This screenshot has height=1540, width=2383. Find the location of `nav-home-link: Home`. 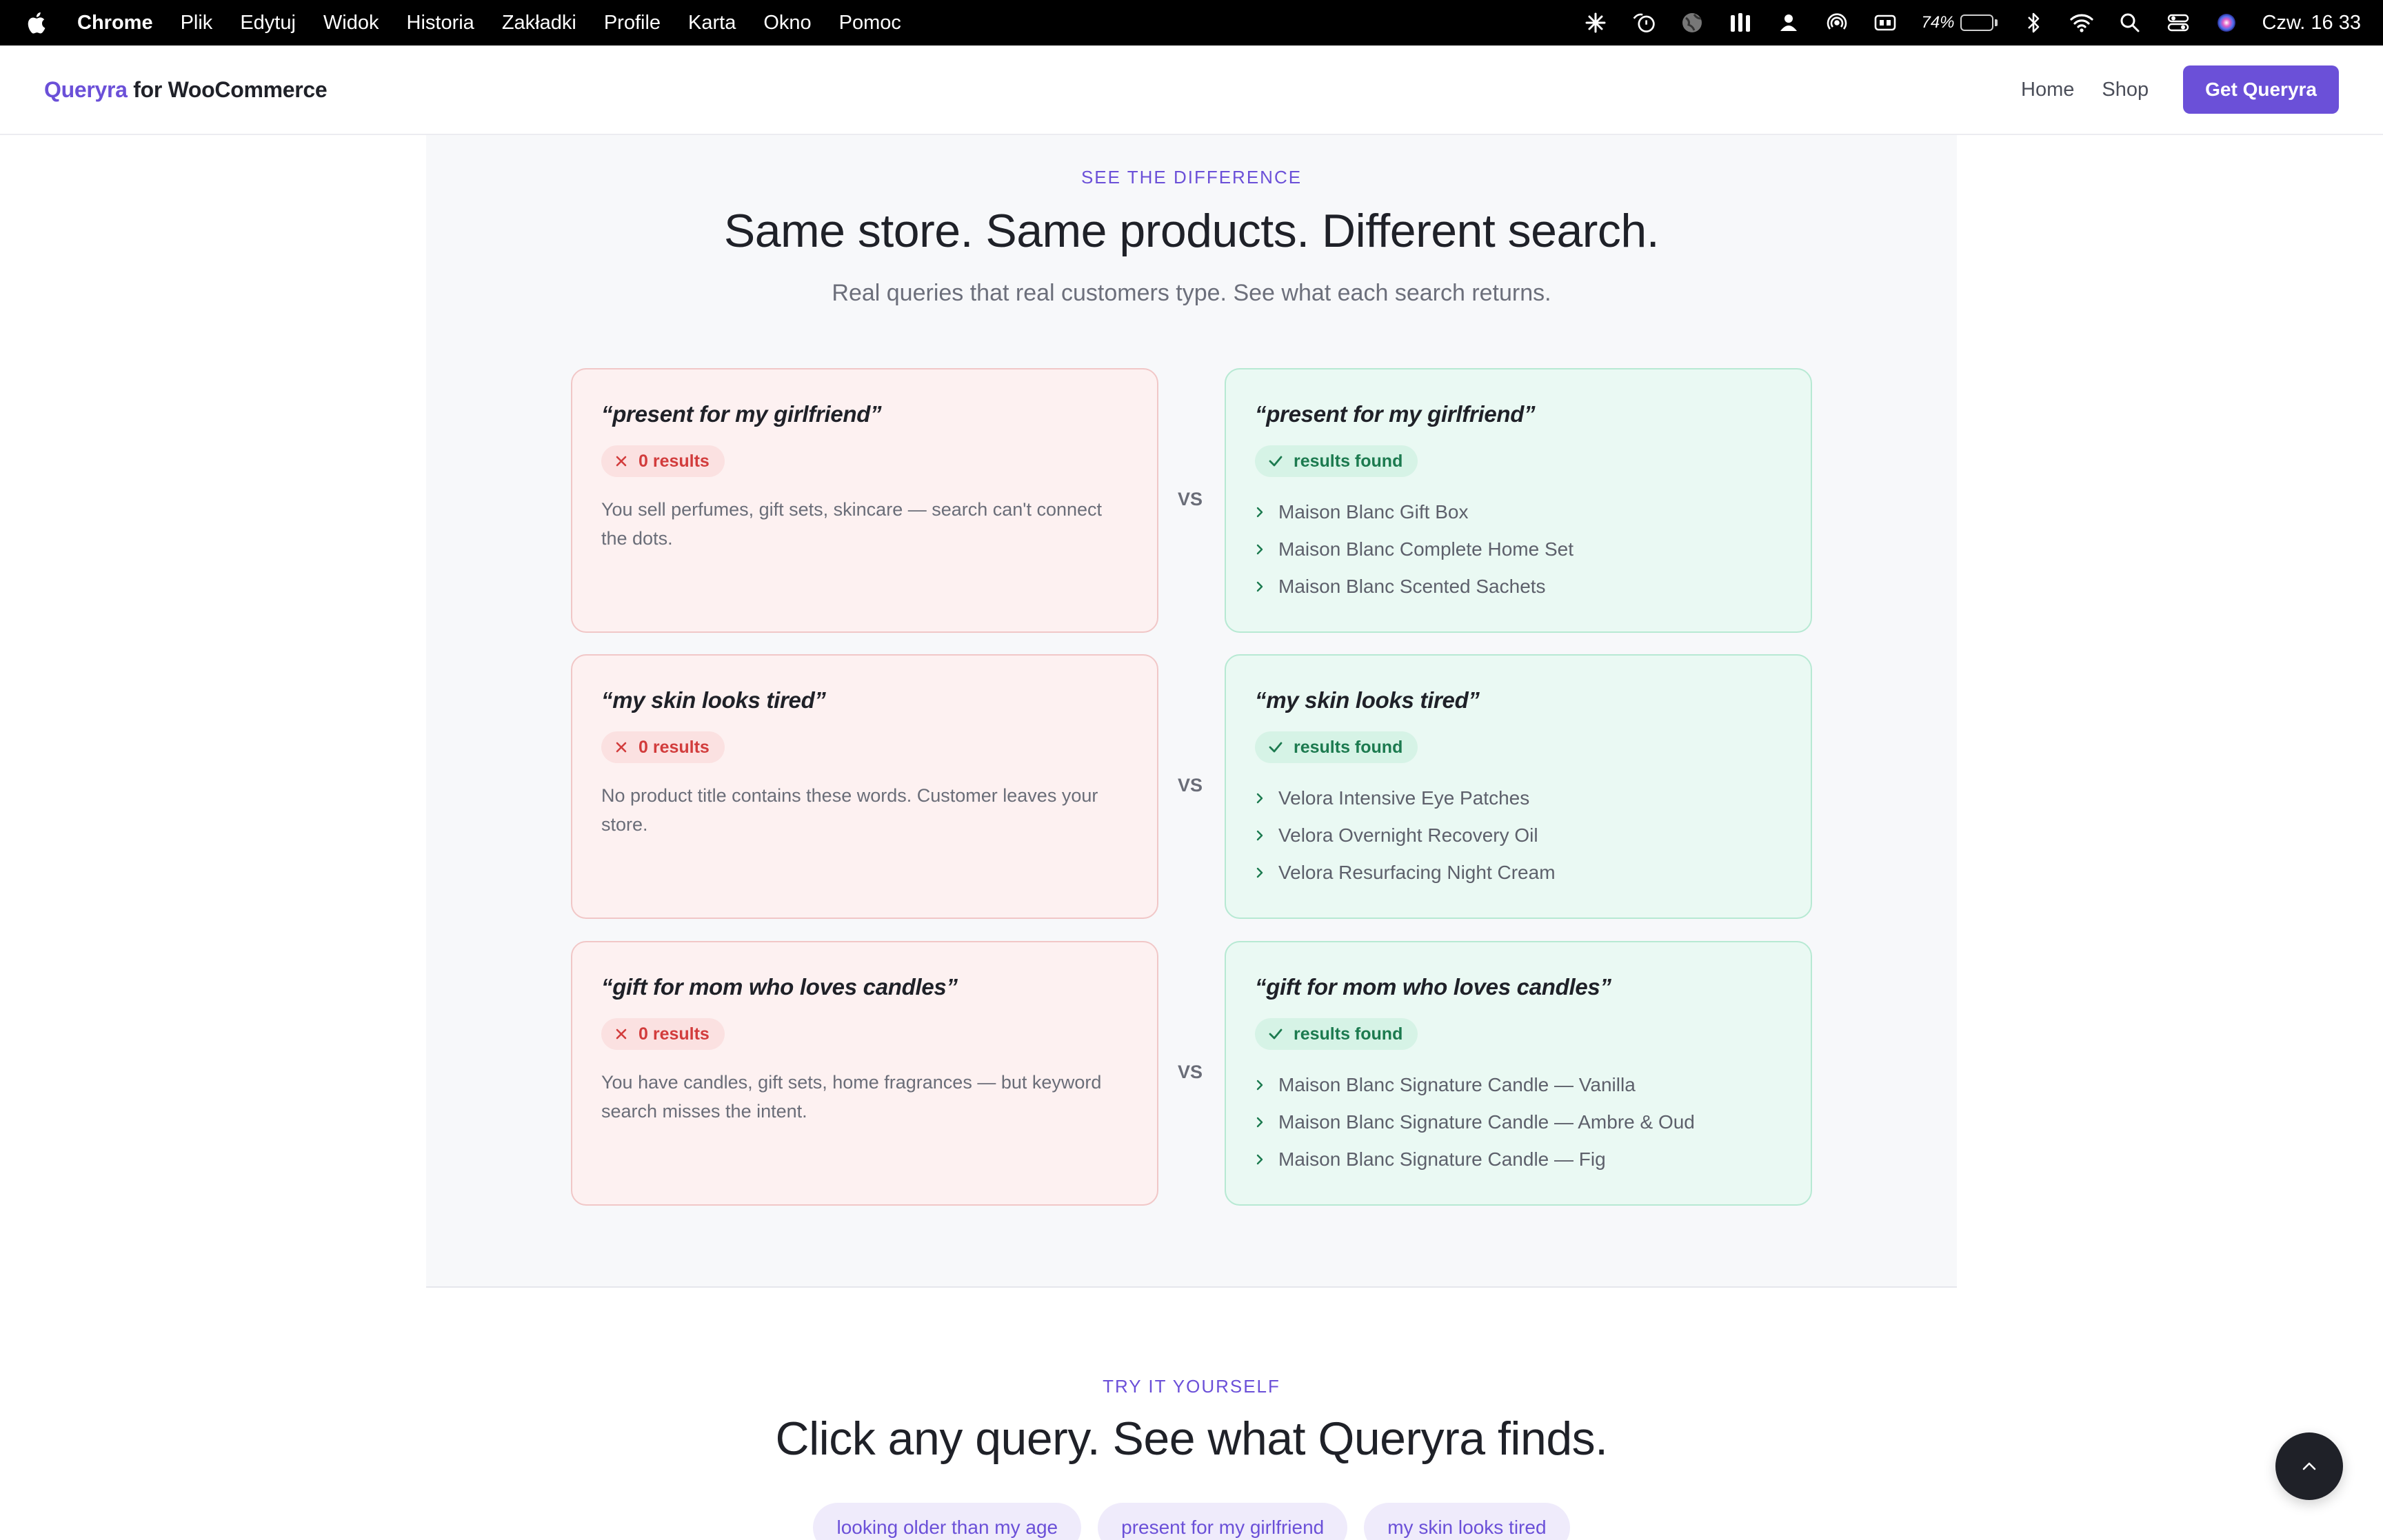

nav-home-link: Home is located at coordinates (2047, 90).